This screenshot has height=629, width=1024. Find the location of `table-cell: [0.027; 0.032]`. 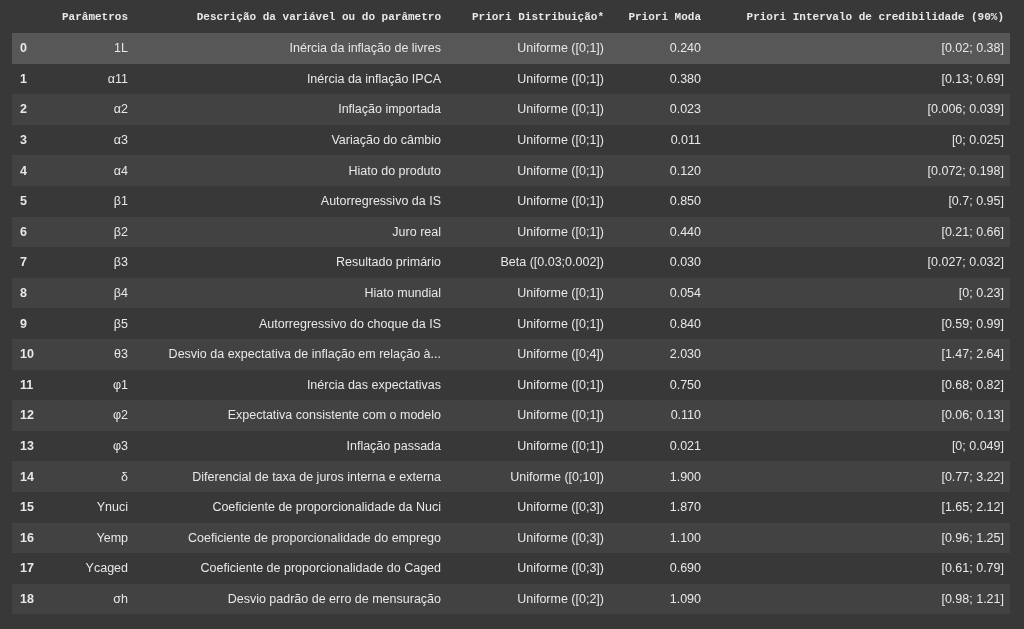

table-cell: [0.027; 0.032] is located at coordinates (858, 262).